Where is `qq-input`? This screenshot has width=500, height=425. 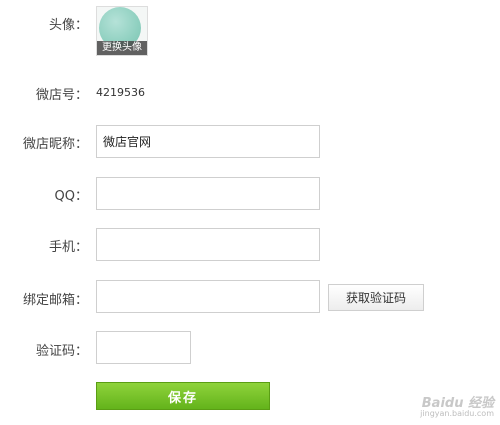
qq-input is located at coordinates (208, 193).